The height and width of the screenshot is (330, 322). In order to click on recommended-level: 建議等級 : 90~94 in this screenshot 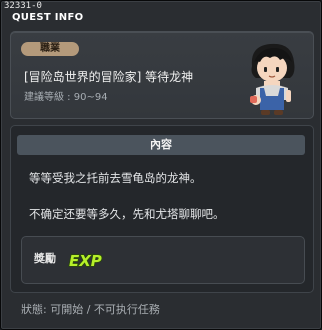, I will do `click(66, 97)`.